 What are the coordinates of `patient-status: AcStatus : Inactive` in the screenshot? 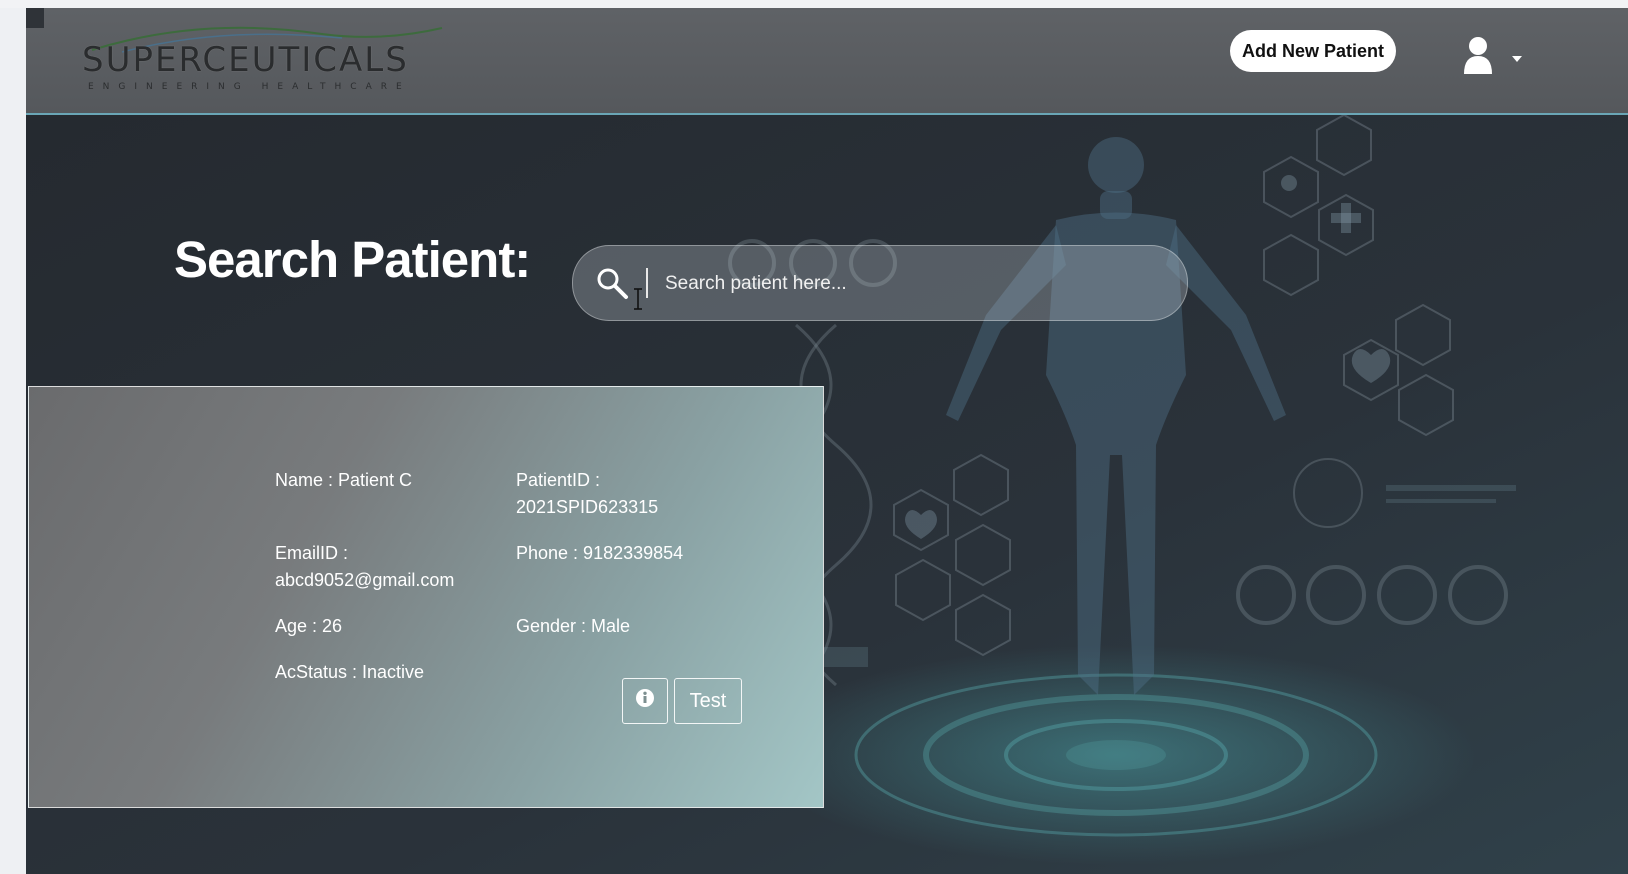 It's located at (350, 672).